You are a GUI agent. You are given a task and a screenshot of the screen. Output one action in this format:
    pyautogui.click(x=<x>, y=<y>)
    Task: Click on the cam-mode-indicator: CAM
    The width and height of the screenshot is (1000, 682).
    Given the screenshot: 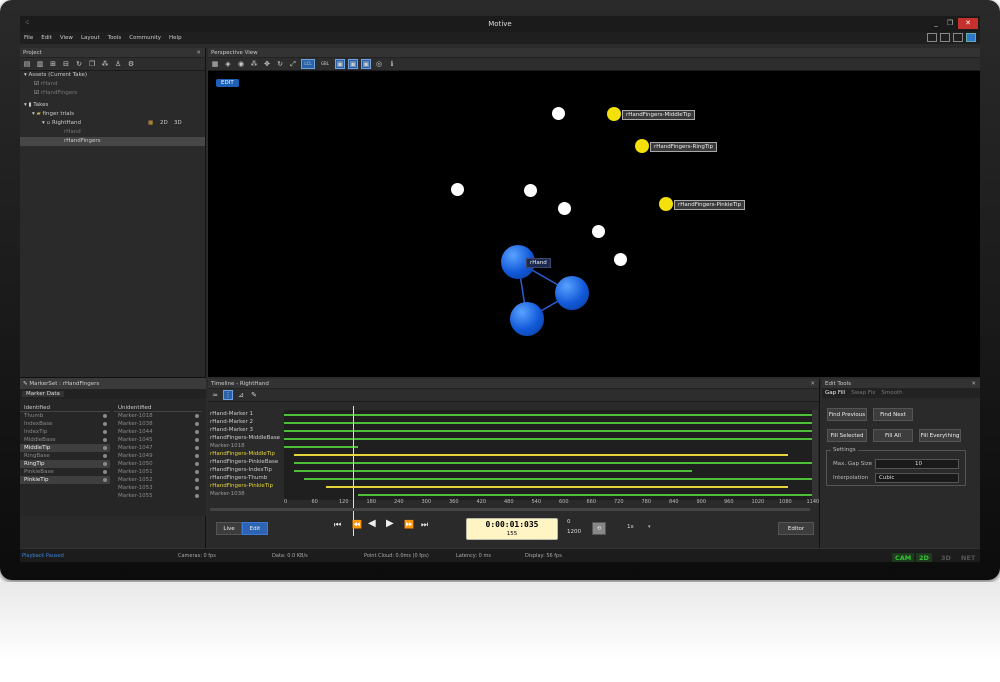 What is the action you would take?
    pyautogui.click(x=903, y=557)
    